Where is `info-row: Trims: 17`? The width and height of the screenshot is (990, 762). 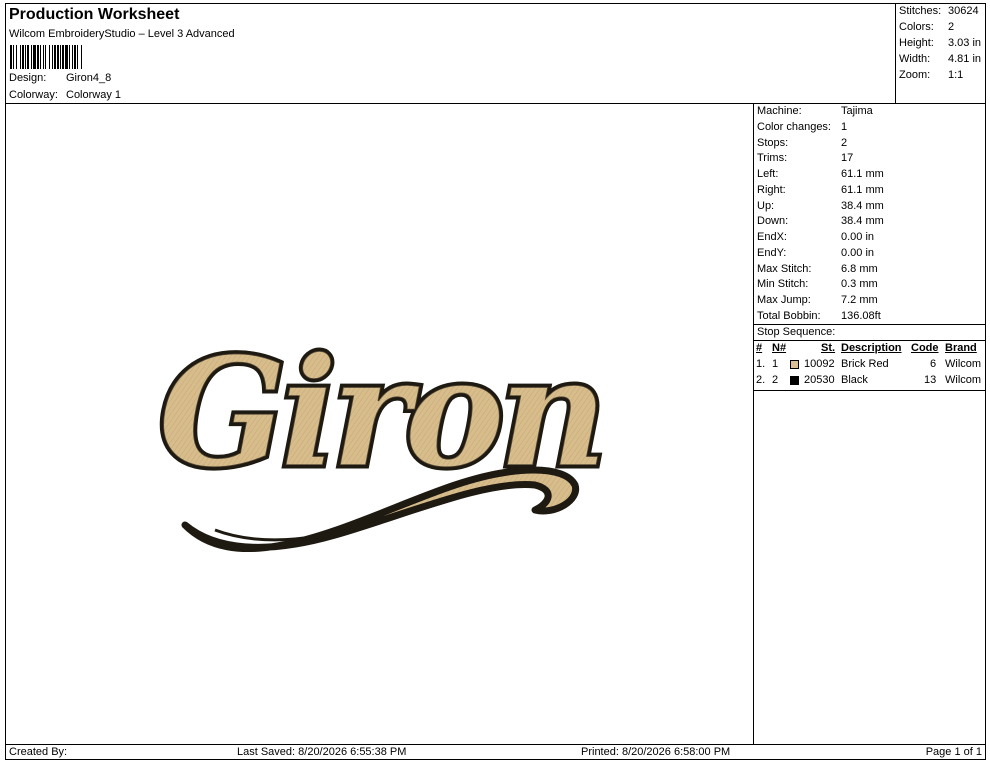 info-row: Trims: 17 is located at coordinates (871, 158).